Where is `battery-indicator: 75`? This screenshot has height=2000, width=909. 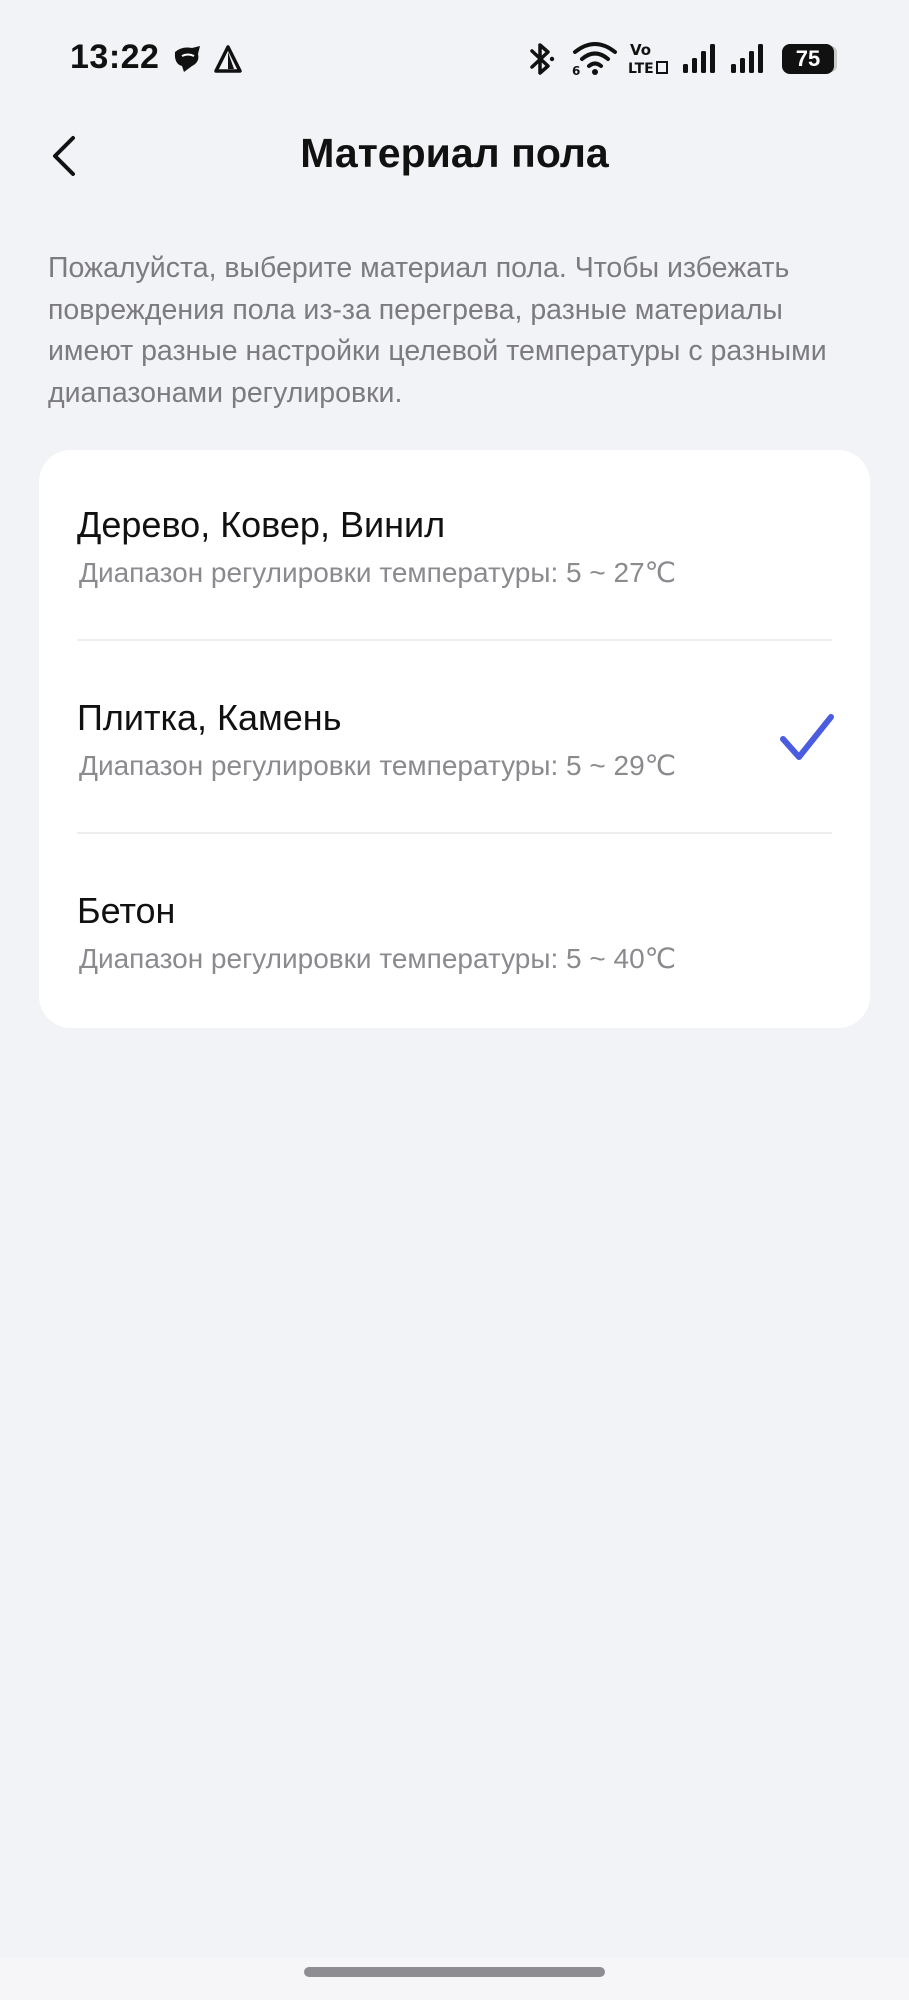
battery-indicator: 75 is located at coordinates (808, 59).